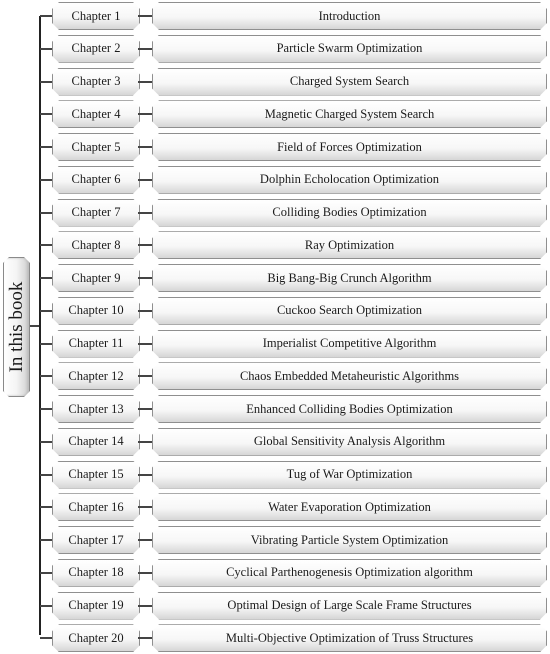  What do you see at coordinates (349, 147) in the screenshot?
I see `chapter-title-box: Field of Forces Optimization` at bounding box center [349, 147].